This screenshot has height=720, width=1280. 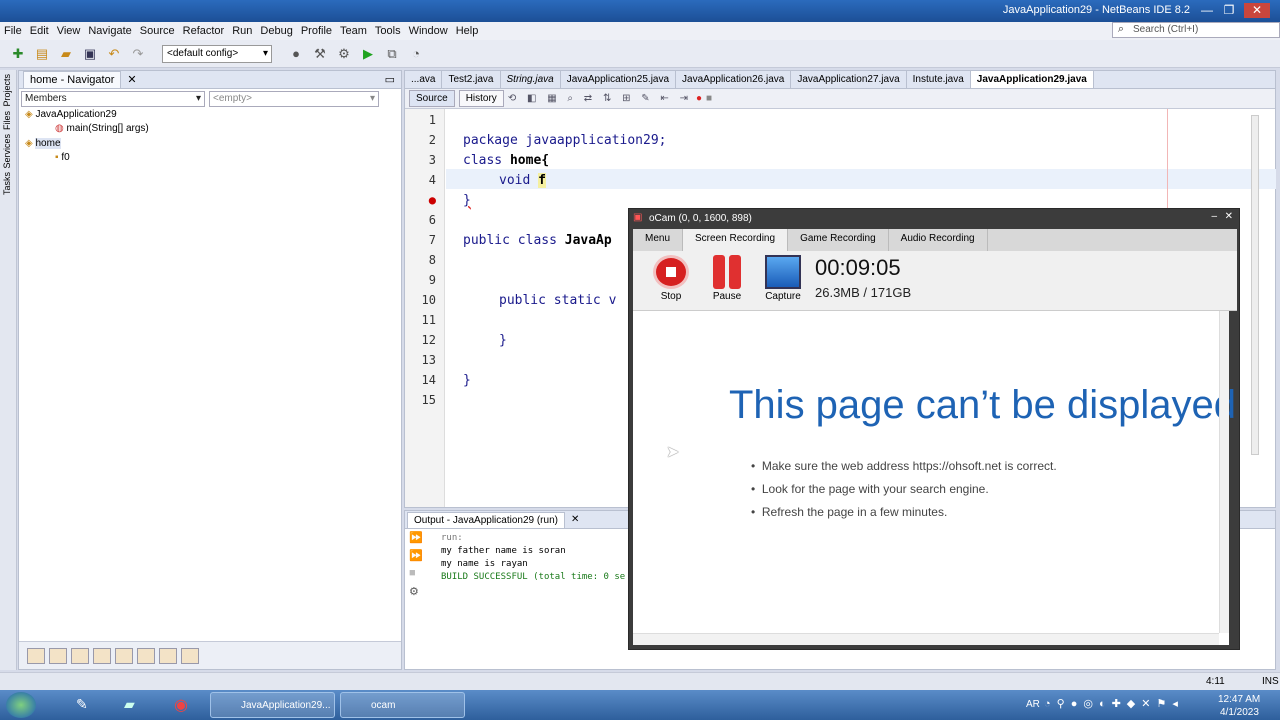 I want to click on members-select: Members ▾, so click(x=113, y=99).